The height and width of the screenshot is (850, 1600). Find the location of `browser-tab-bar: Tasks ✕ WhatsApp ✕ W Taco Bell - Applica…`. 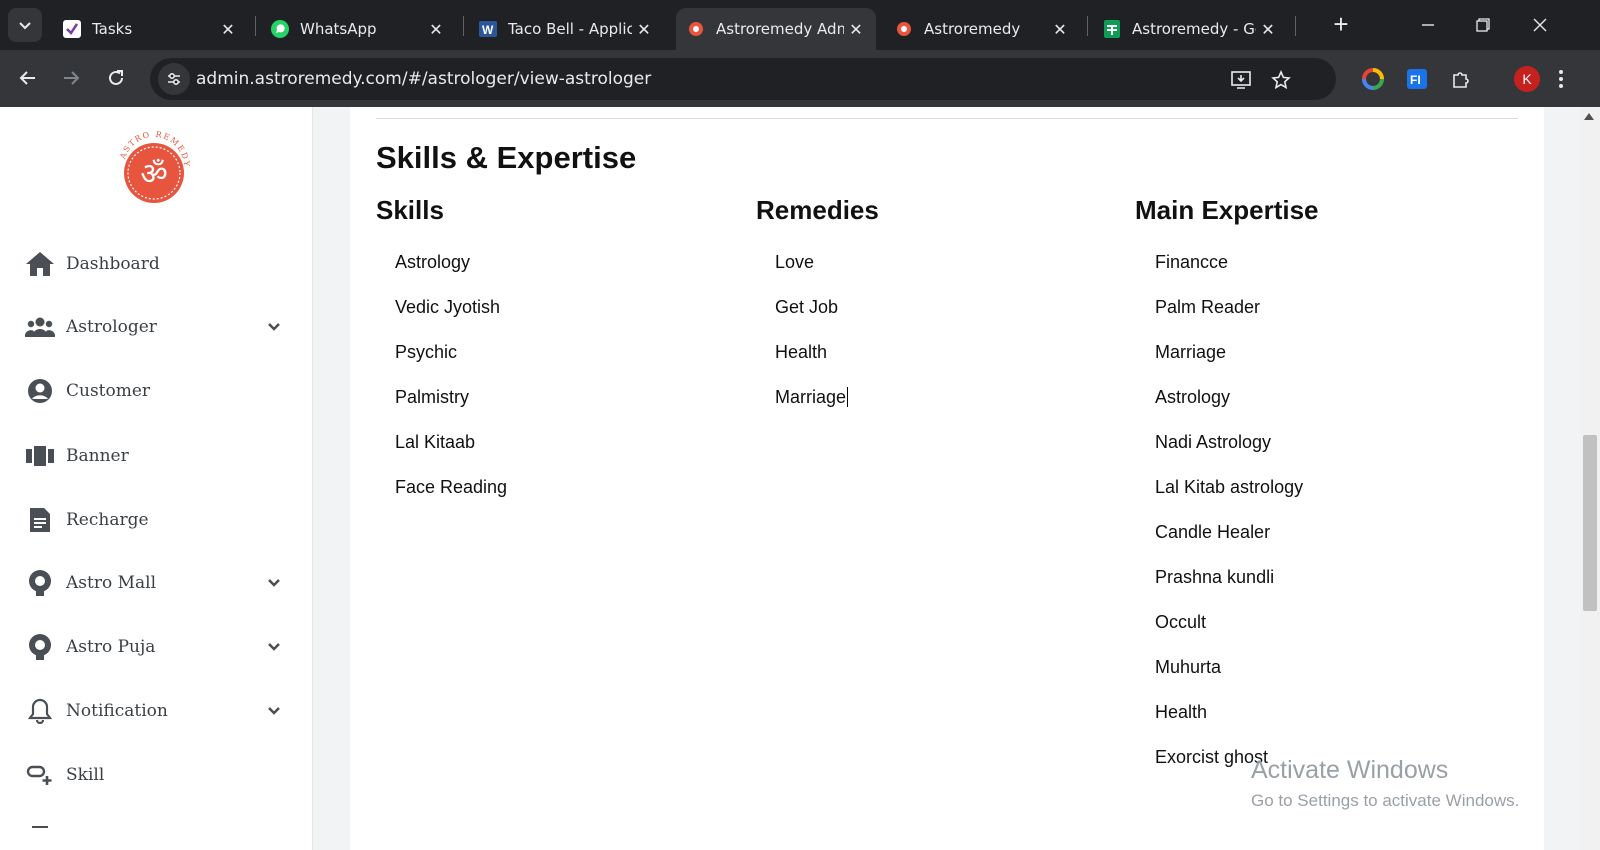

browser-tab-bar: Tasks ✕ WhatsApp ✕ W Taco Bell - Applica… is located at coordinates (800, 25).